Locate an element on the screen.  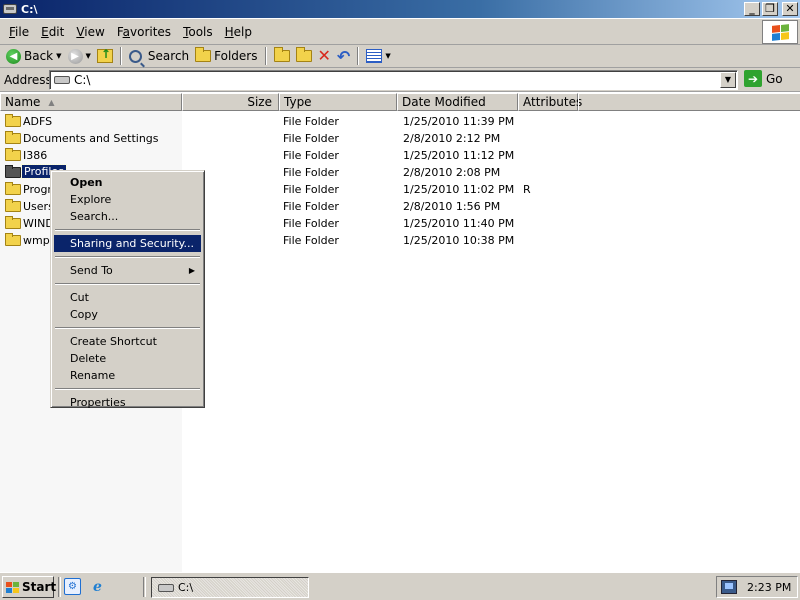
context-menu-copy: Copy is located at coordinates (127, 314).